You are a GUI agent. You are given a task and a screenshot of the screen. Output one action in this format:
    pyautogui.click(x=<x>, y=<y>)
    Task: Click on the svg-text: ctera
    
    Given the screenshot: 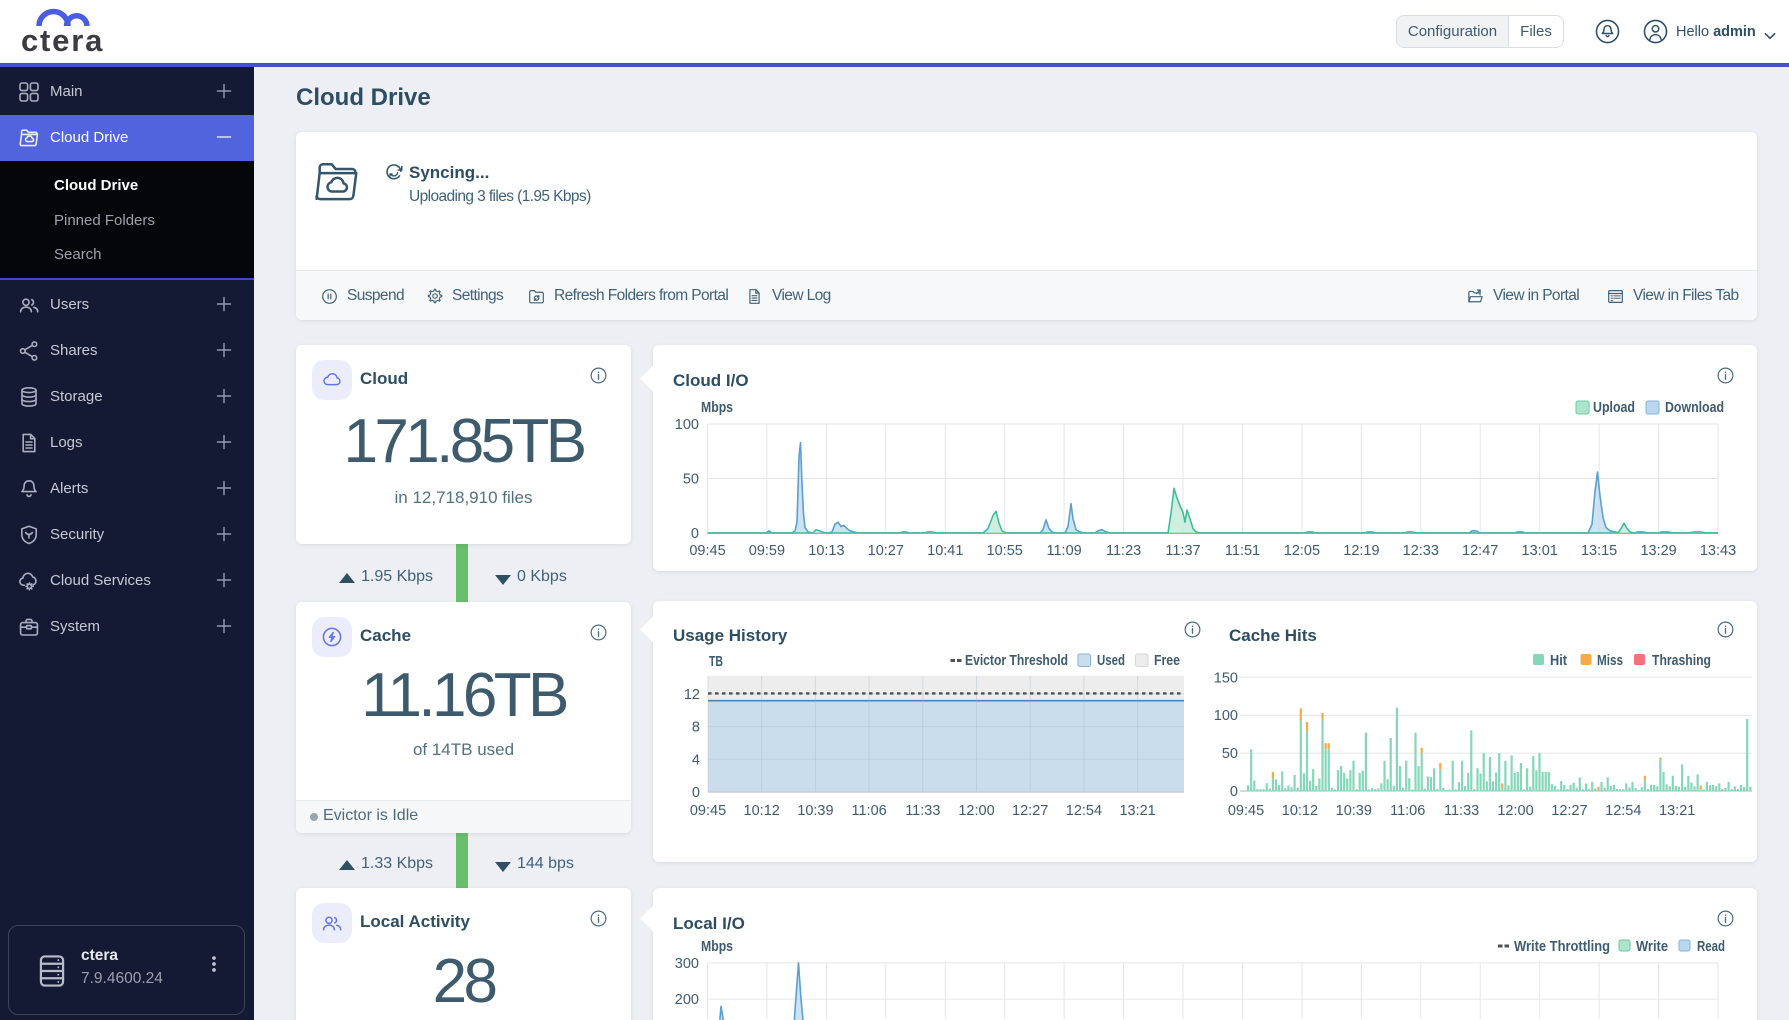 What is the action you would take?
    pyautogui.click(x=62, y=40)
    